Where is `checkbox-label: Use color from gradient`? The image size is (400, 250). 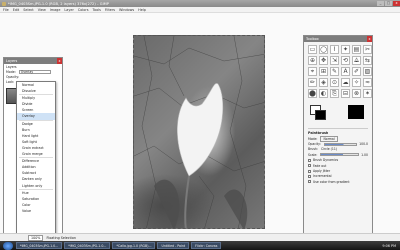
checkbox-label: Use color from gradient is located at coordinates (331, 181).